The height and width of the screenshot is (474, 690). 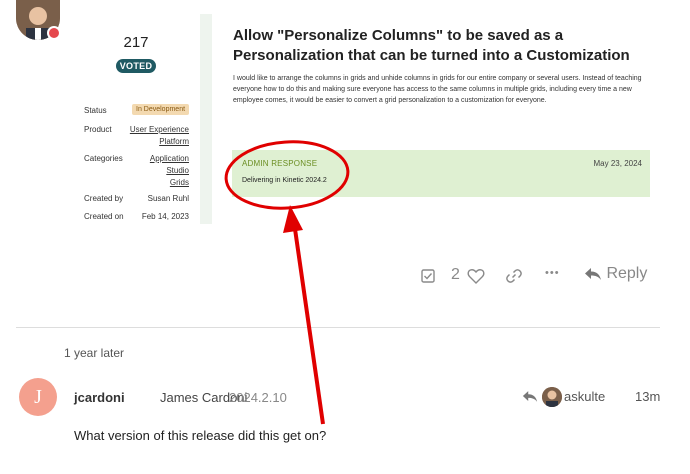 I want to click on product-link: User Experience Platform, so click(x=159, y=136).